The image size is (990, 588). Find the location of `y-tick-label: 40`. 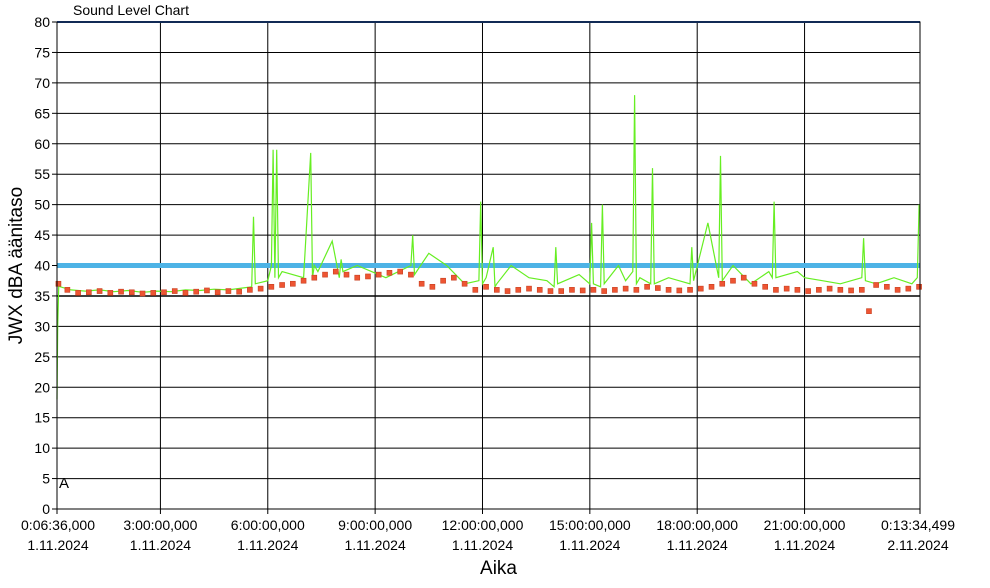

y-tick-label: 40 is located at coordinates (42, 266).